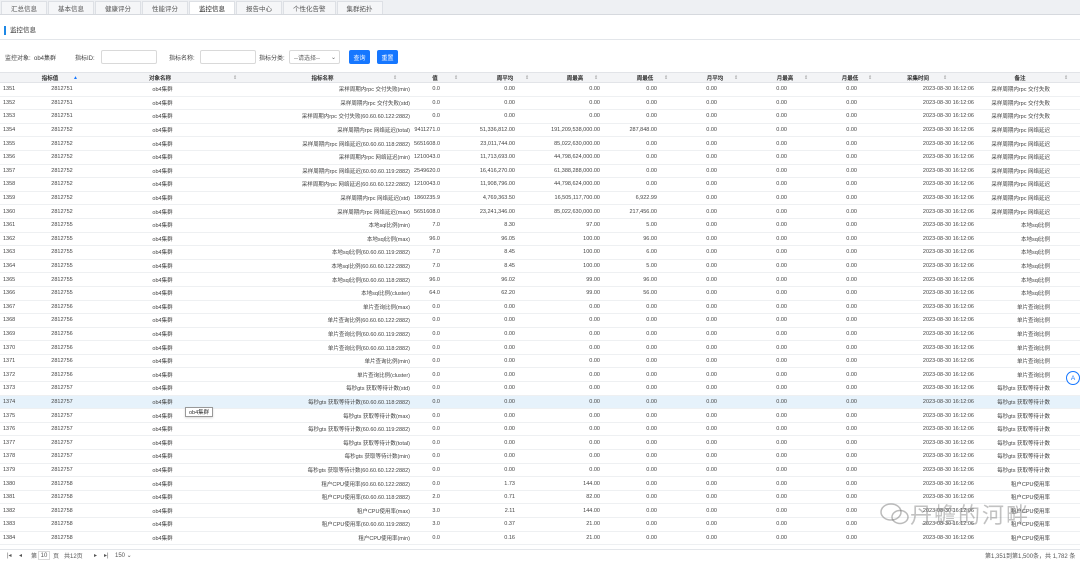 The height and width of the screenshot is (561, 1080). What do you see at coordinates (160, 77) in the screenshot?
I see `column-header: 对象名称` at bounding box center [160, 77].